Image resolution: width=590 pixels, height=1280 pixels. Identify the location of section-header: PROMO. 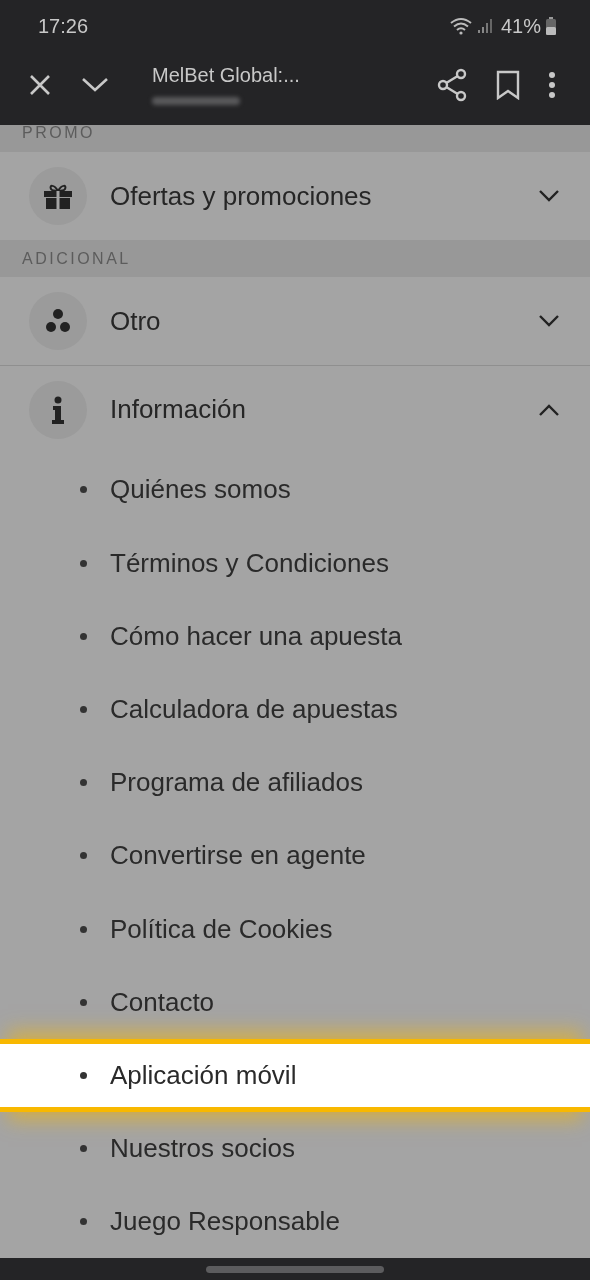
(58, 133).